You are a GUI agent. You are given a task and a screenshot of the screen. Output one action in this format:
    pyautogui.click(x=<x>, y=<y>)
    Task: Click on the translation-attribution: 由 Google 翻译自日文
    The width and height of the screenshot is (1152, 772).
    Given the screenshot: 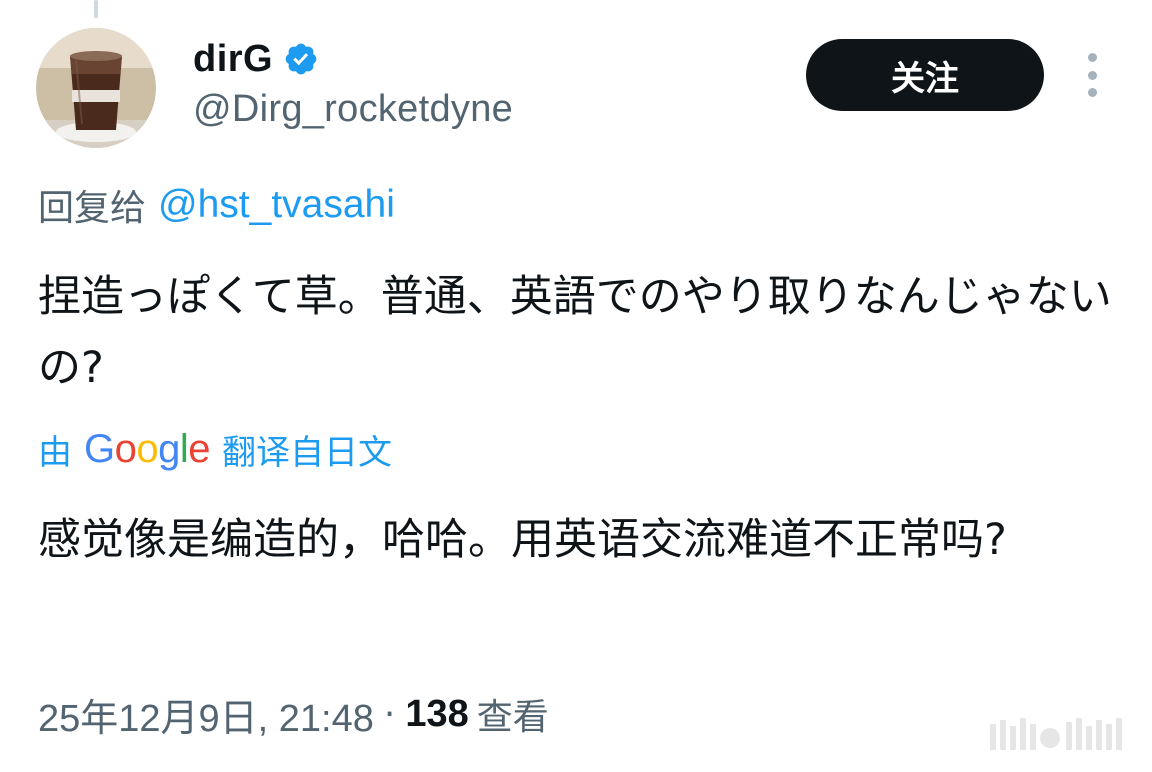 What is the action you would take?
    pyautogui.click(x=215, y=449)
    